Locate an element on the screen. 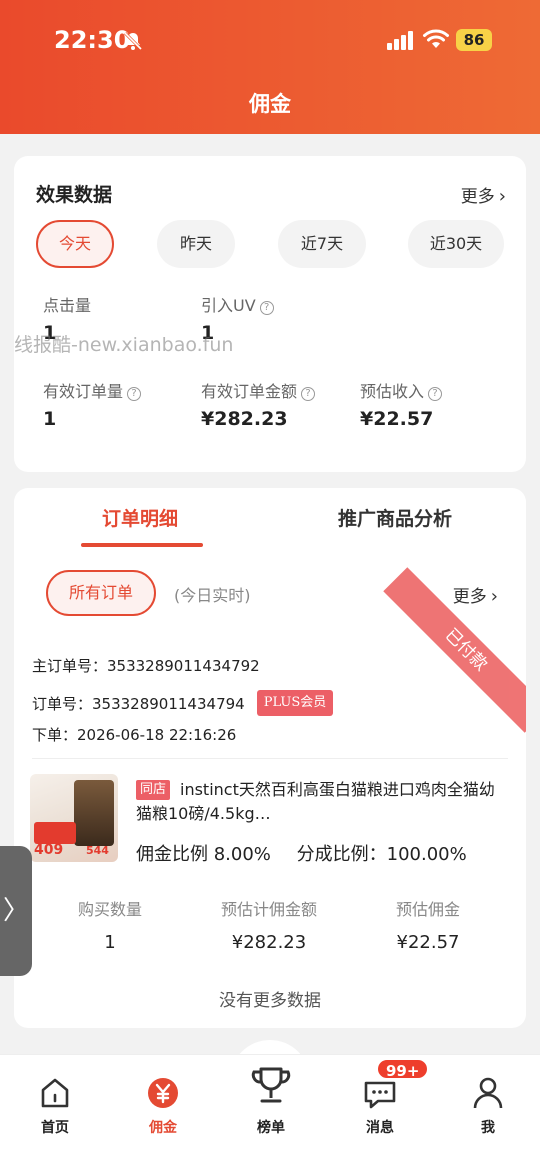  watermark-text: 线报酷-new.xianbao.fun is located at coordinates (124, 345).